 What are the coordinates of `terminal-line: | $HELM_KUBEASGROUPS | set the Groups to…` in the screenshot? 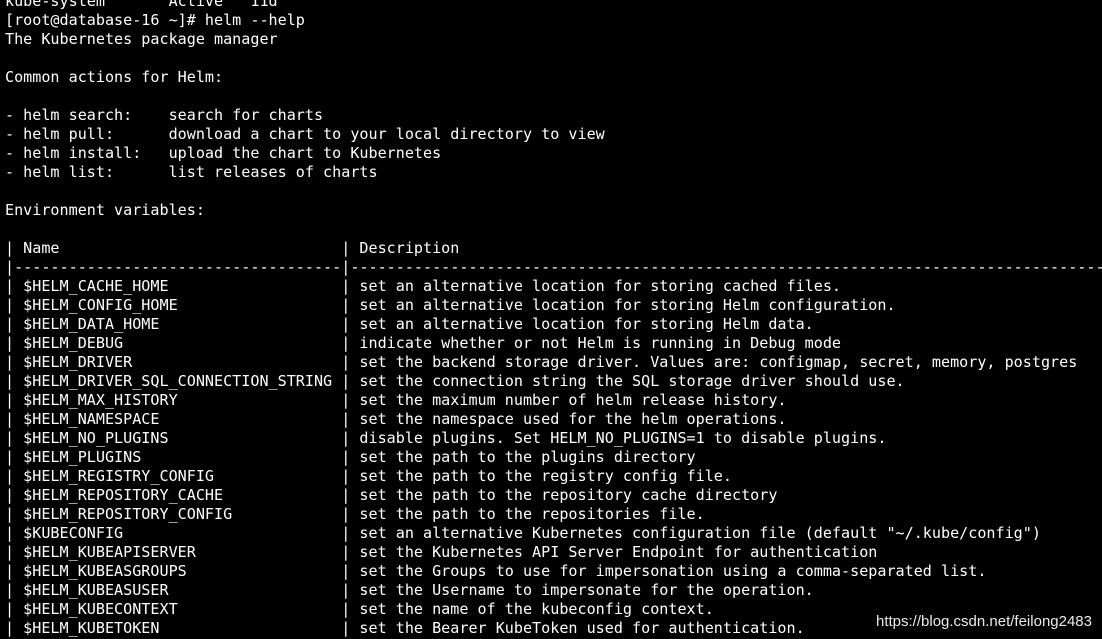 It's located at (553, 571).